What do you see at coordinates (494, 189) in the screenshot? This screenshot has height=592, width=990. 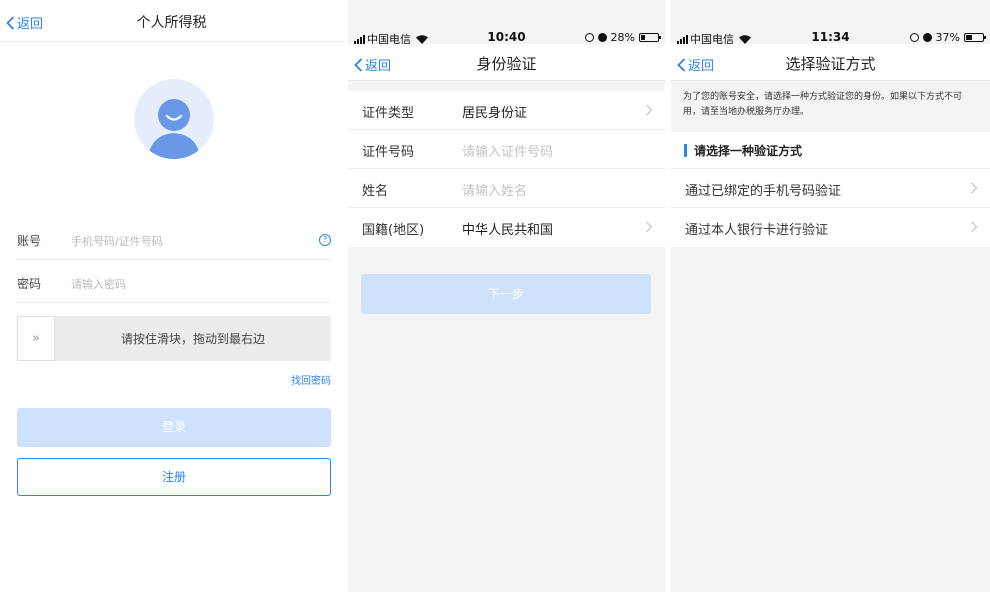 I see `name-input: 请输入姓名` at bounding box center [494, 189].